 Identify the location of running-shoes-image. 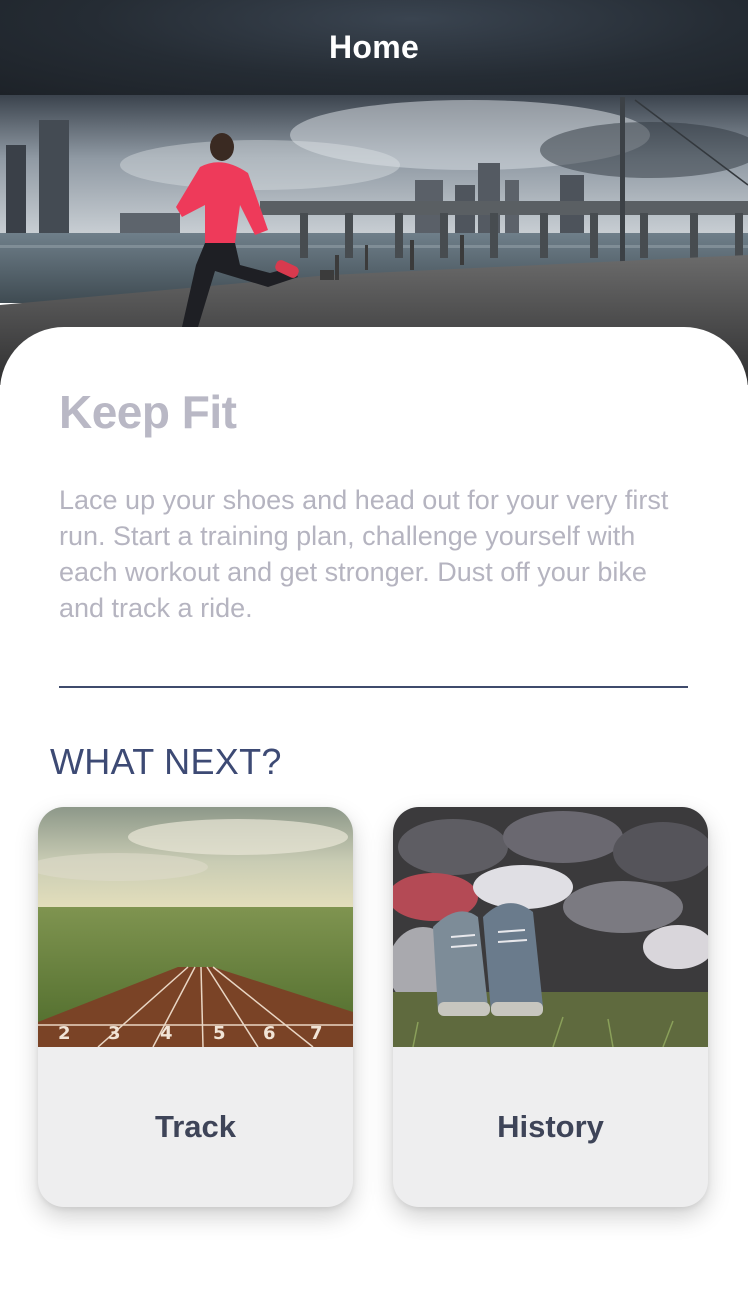
(550, 927).